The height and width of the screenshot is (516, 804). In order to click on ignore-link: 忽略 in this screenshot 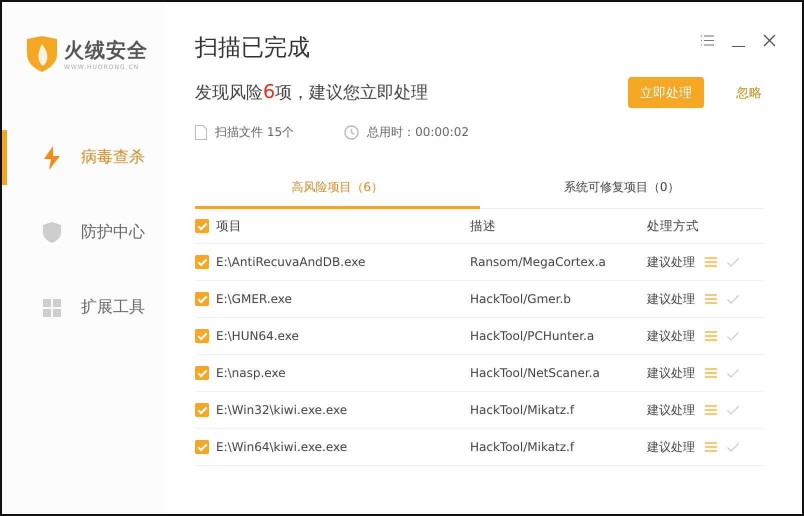, I will do `click(749, 93)`.